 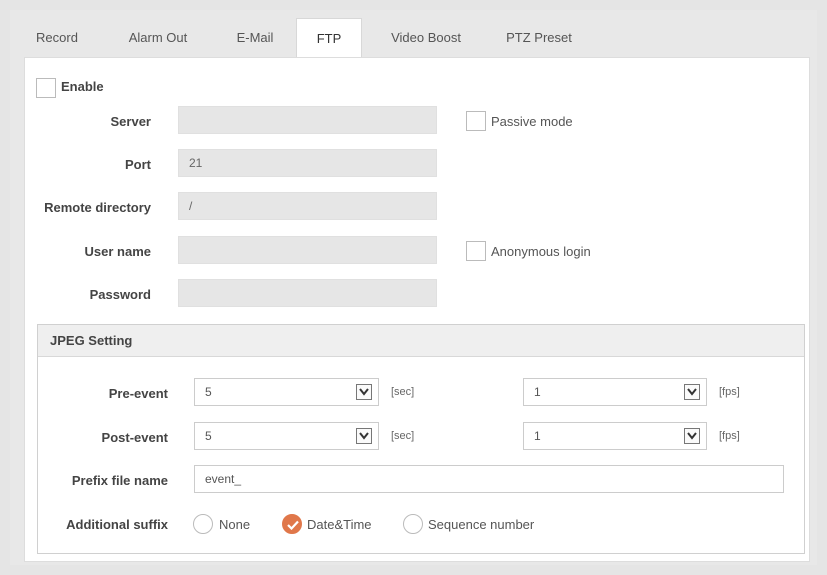 What do you see at coordinates (541, 251) in the screenshot?
I see `anonymous-login-label: Anonymous login` at bounding box center [541, 251].